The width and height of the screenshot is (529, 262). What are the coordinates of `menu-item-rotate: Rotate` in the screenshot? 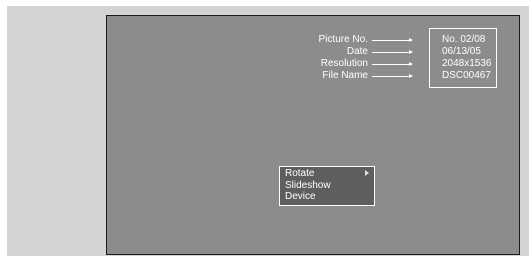 It's located at (329, 174).